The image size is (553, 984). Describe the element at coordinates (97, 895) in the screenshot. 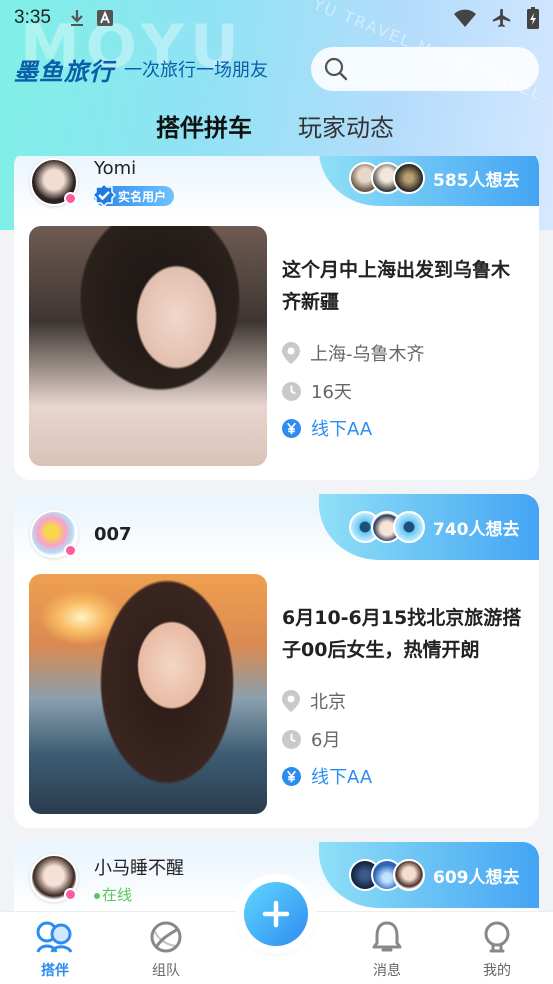

I see `online-dot-icon` at that location.